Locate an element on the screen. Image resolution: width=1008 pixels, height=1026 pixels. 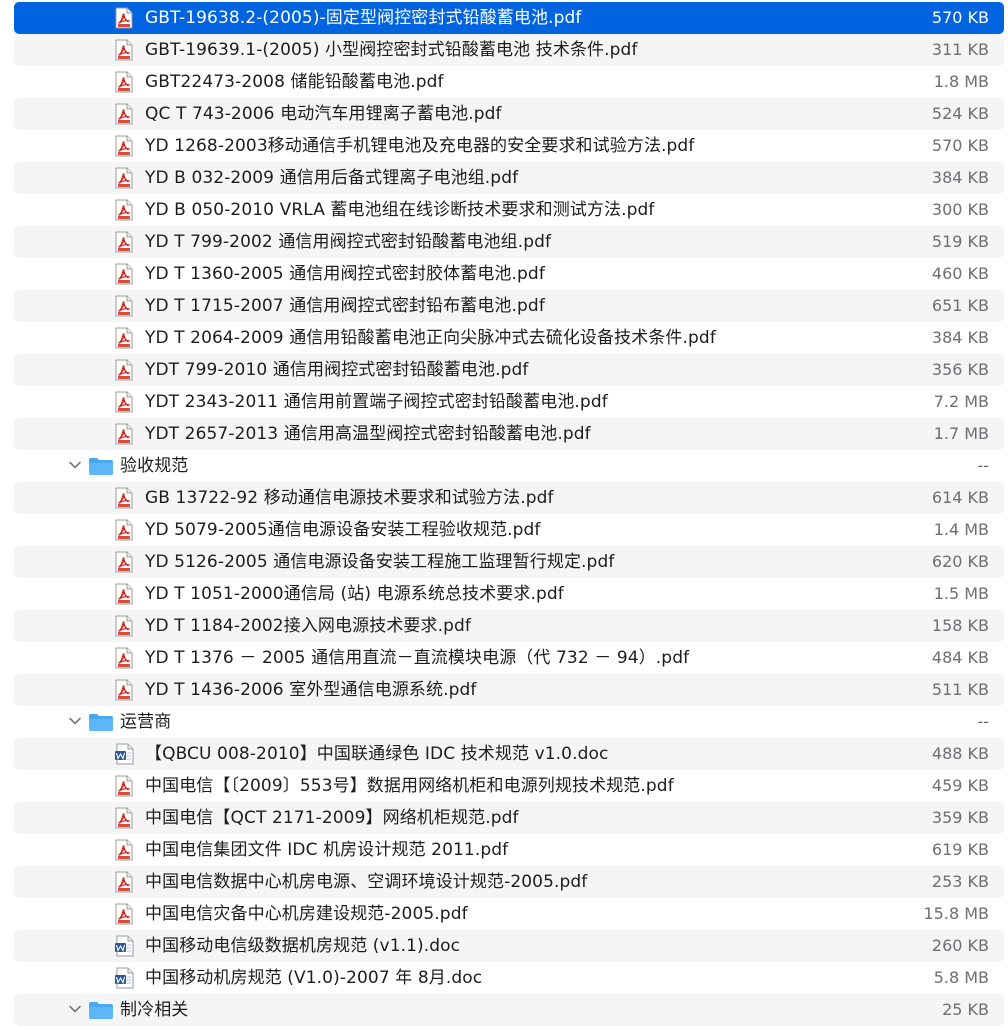
file-size: 511 KB is located at coordinates (960, 689).